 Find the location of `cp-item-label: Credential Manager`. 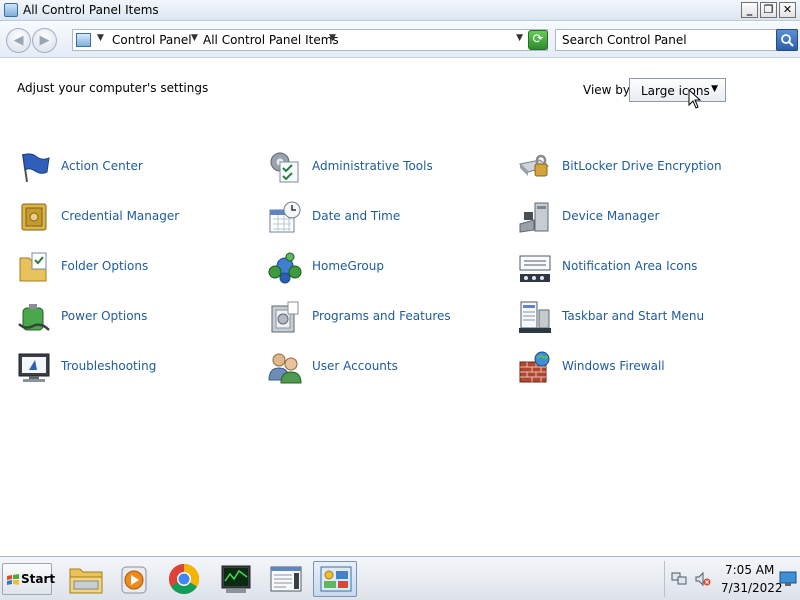

cp-item-label: Credential Manager is located at coordinates (120, 216).